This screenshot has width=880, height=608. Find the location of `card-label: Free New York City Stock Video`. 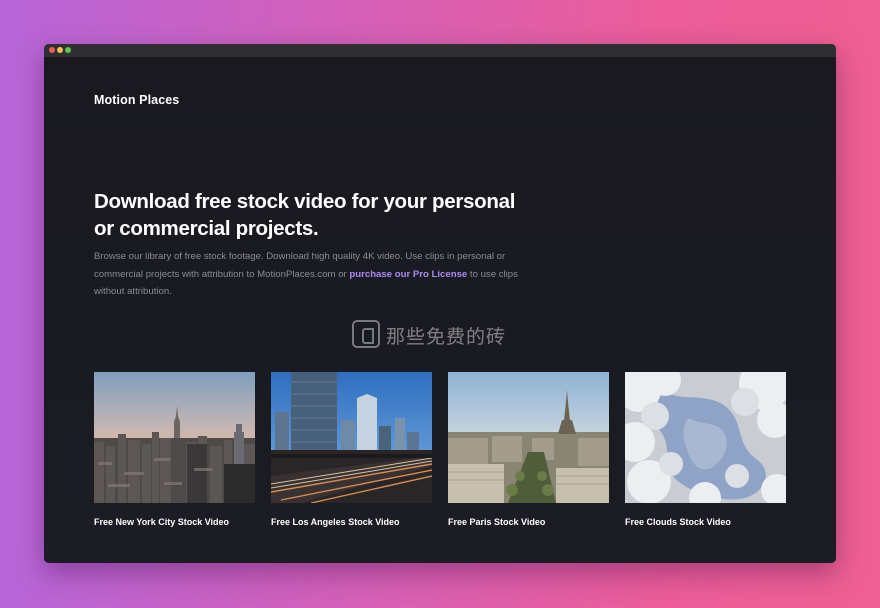

card-label: Free New York City Stock Video is located at coordinates (174, 522).